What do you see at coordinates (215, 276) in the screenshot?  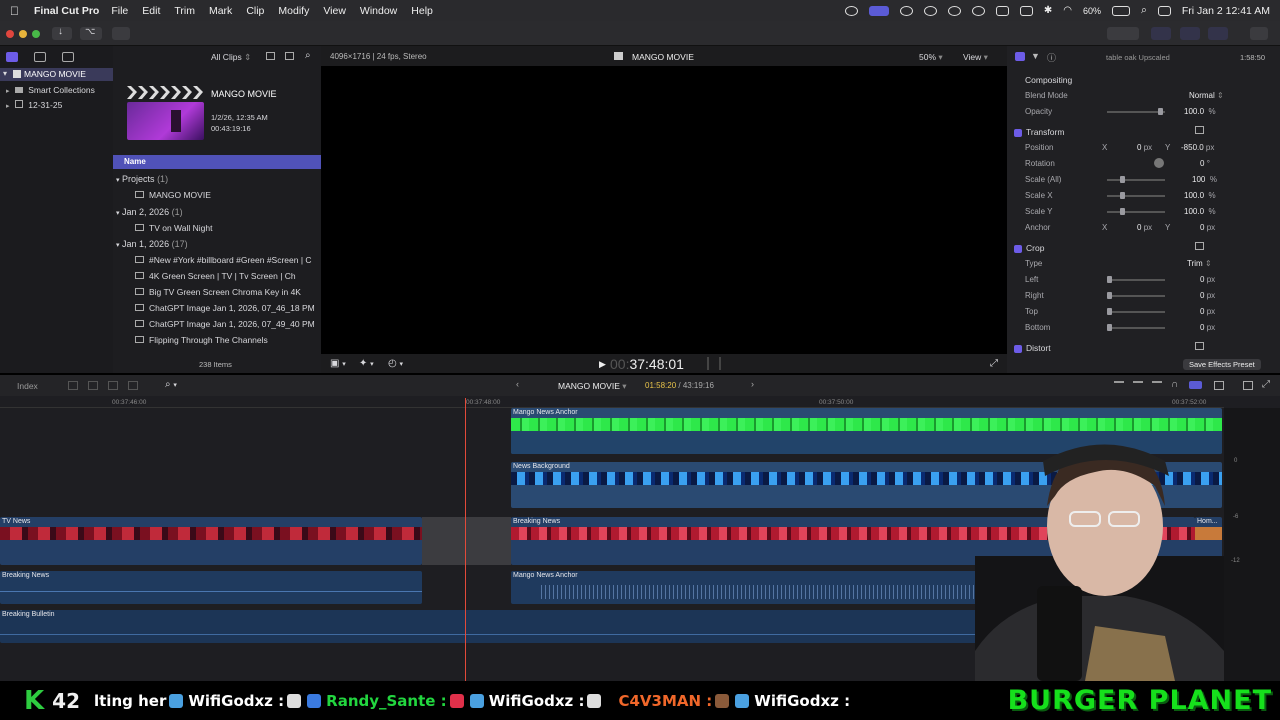 I see `list-item: 4K Green Screen | TV | Tv Screen | Ch` at bounding box center [215, 276].